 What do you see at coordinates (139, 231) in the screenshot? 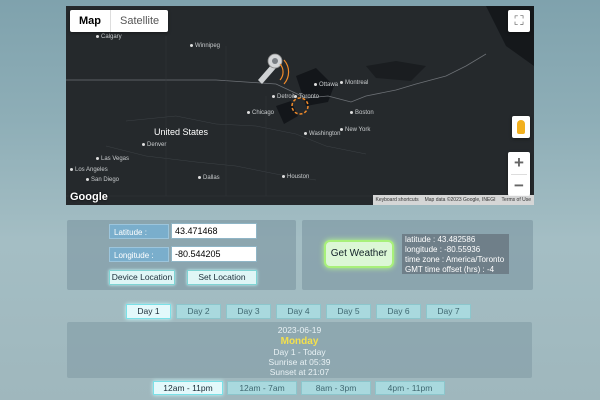
I see `latitude-label: Latitude :` at bounding box center [139, 231].